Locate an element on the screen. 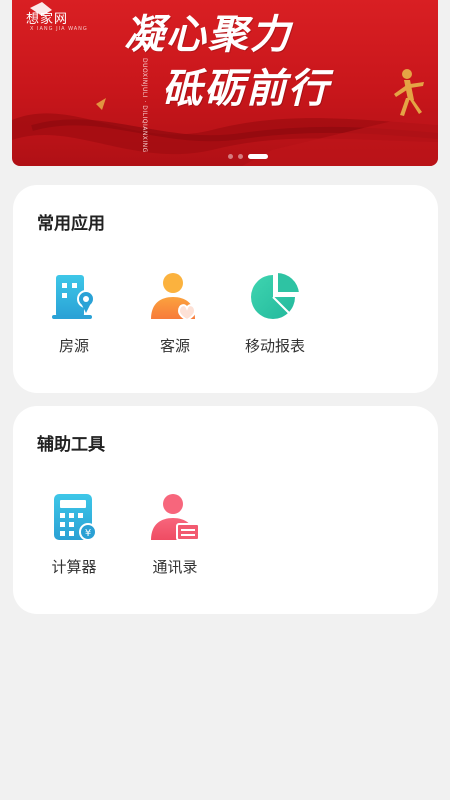 Image resolution: width=450 pixels, height=800 pixels. app-listings: 房源 is located at coordinates (74, 313).